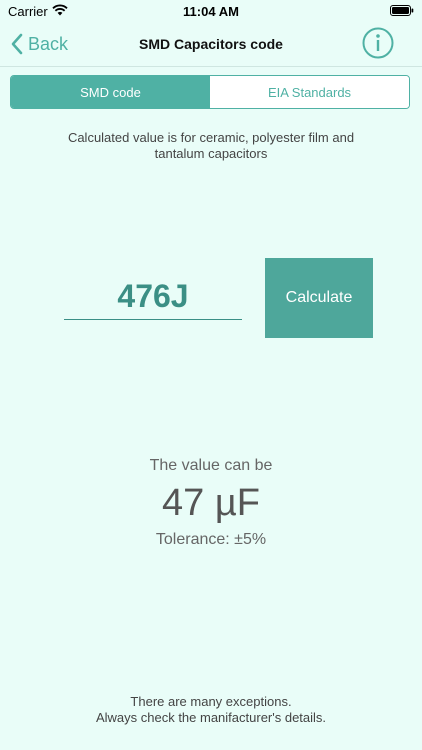 The height and width of the screenshot is (750, 422). Describe the element at coordinates (211, 539) in the screenshot. I see `tolerance-label: Tolerance: ±5%` at that location.